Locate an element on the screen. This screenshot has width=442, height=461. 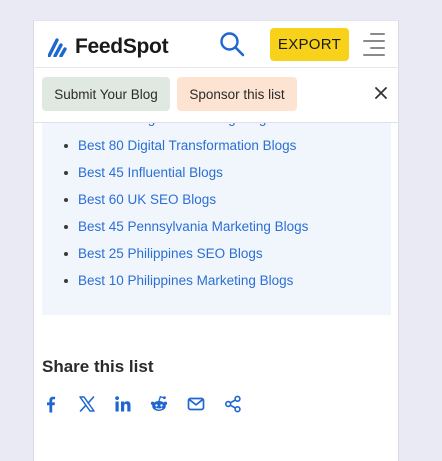
feedspot-logo: FeedSpot is located at coordinates (108, 47).